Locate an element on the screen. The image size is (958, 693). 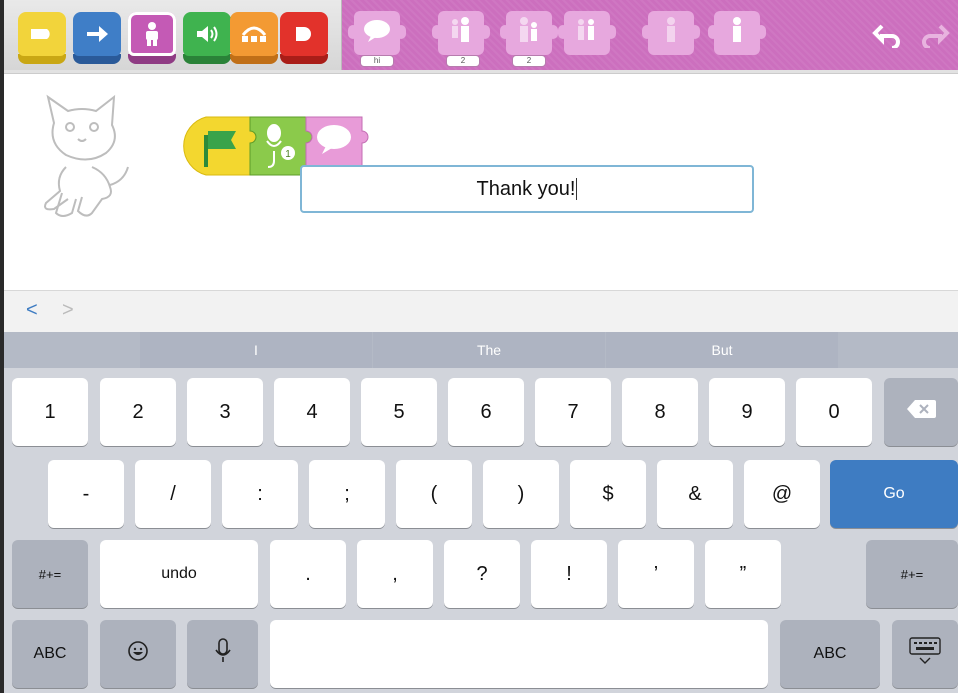
toolbar-divider is located at coordinates (481, 72).